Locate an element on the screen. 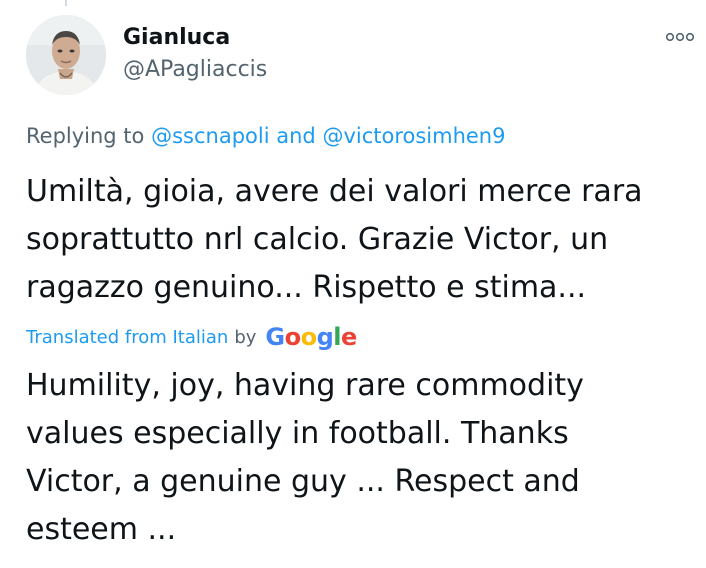 This screenshot has height=568, width=706. google-logo-letter: e is located at coordinates (349, 337).